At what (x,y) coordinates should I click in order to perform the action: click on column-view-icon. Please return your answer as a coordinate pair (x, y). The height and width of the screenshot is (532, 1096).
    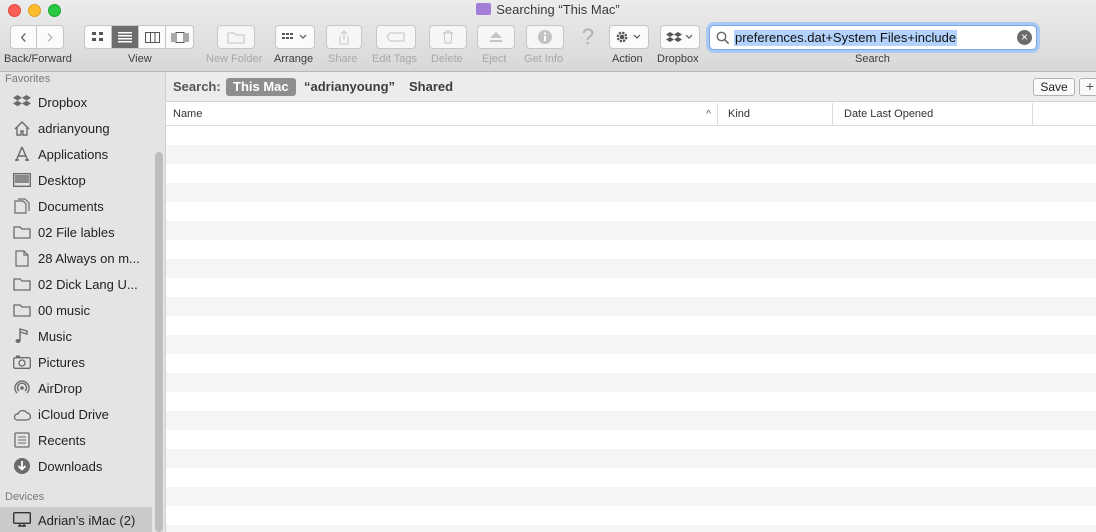
    Looking at the image, I should click on (152, 37).